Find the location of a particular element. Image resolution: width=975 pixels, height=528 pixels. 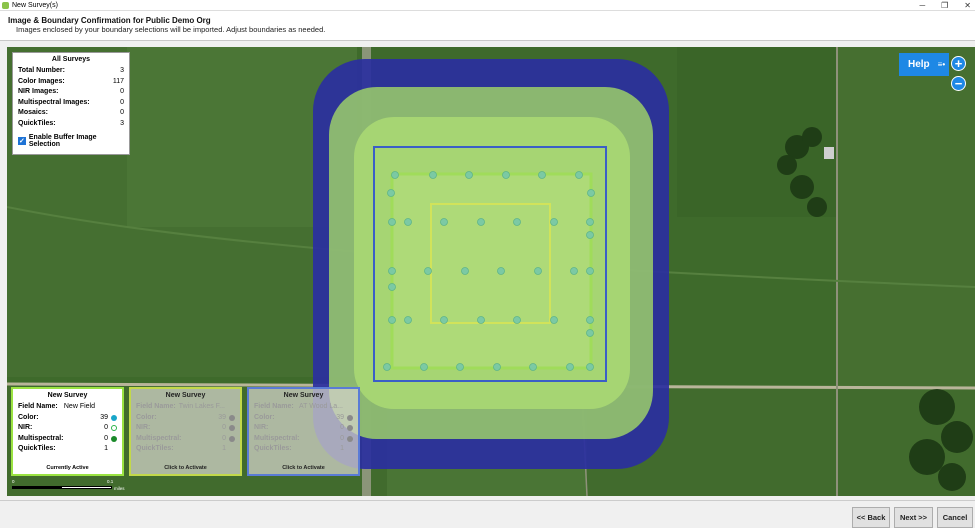

zoom-in-button: + is located at coordinates (958, 63).